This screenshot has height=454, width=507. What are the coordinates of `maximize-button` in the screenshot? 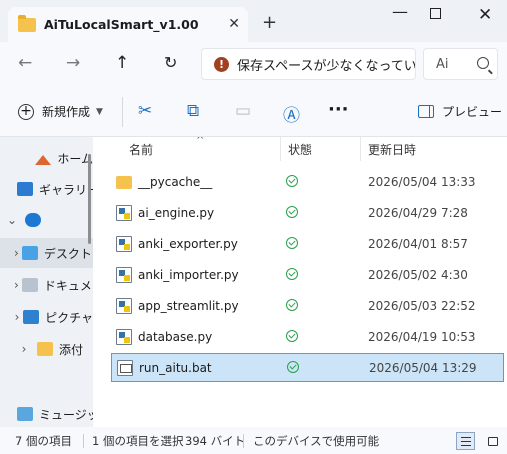 It's located at (435, 13).